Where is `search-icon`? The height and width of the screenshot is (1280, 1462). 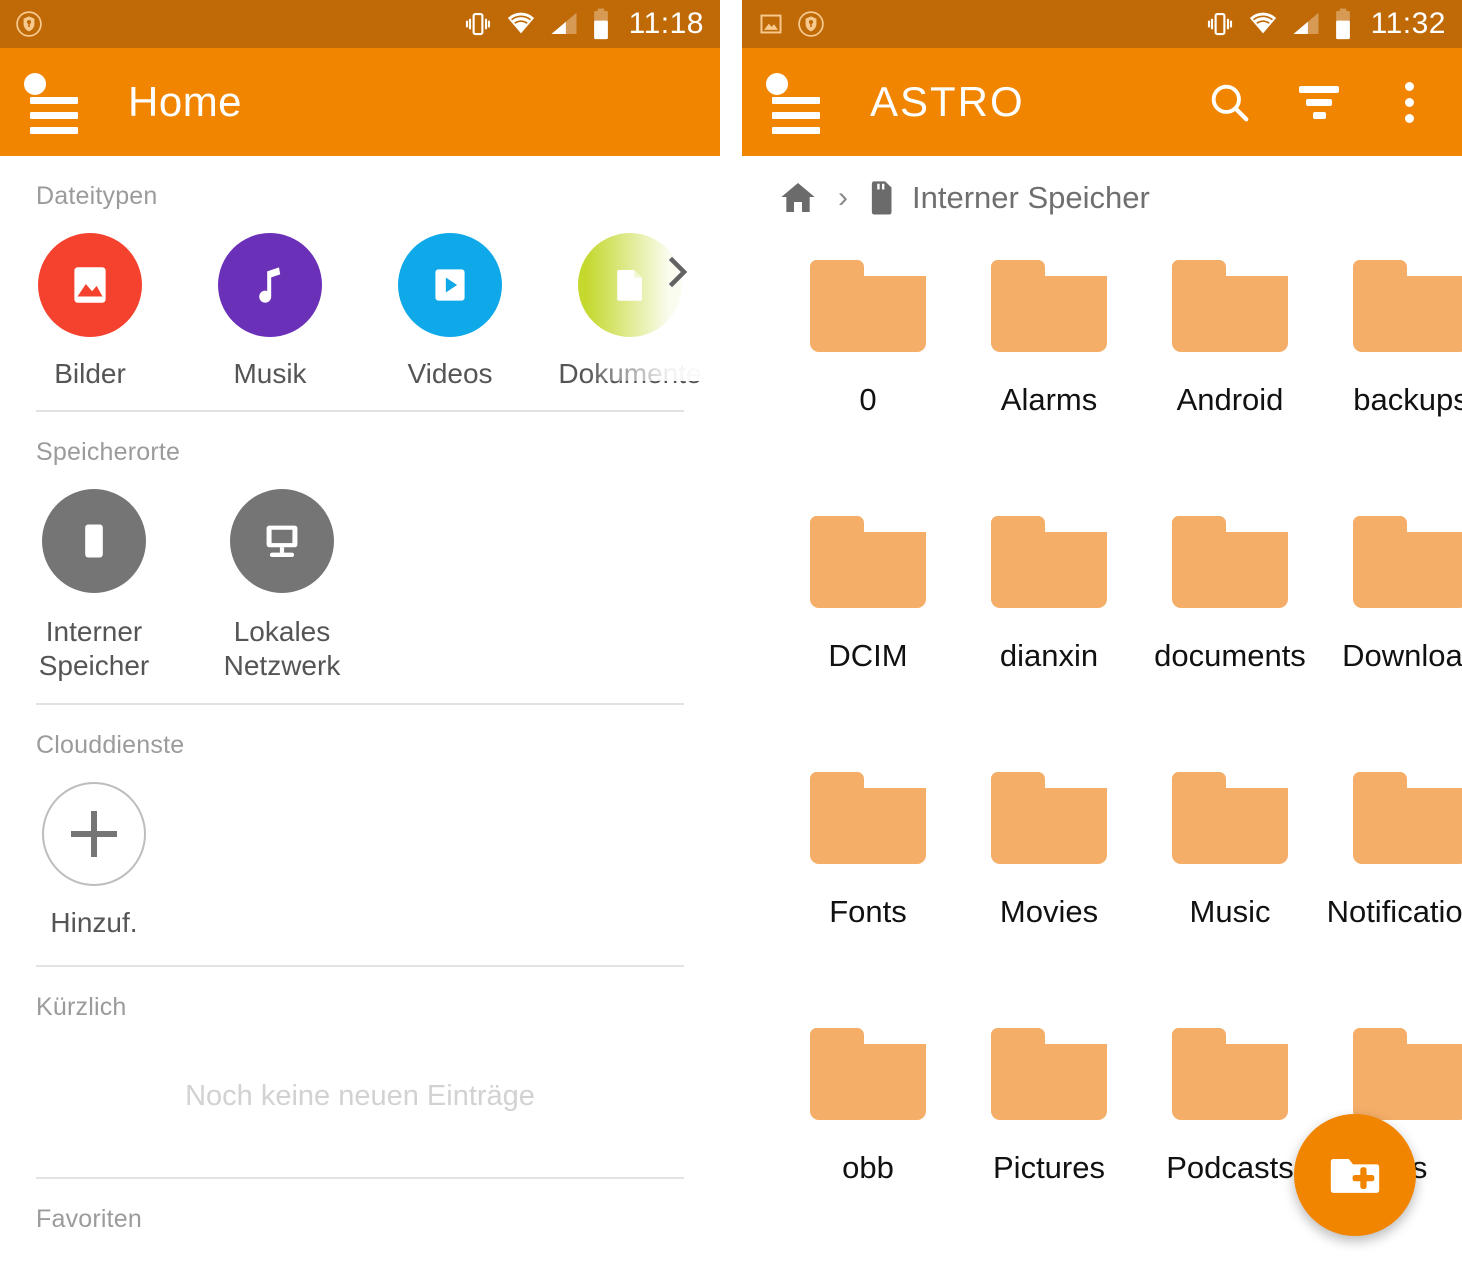 search-icon is located at coordinates (1229, 102).